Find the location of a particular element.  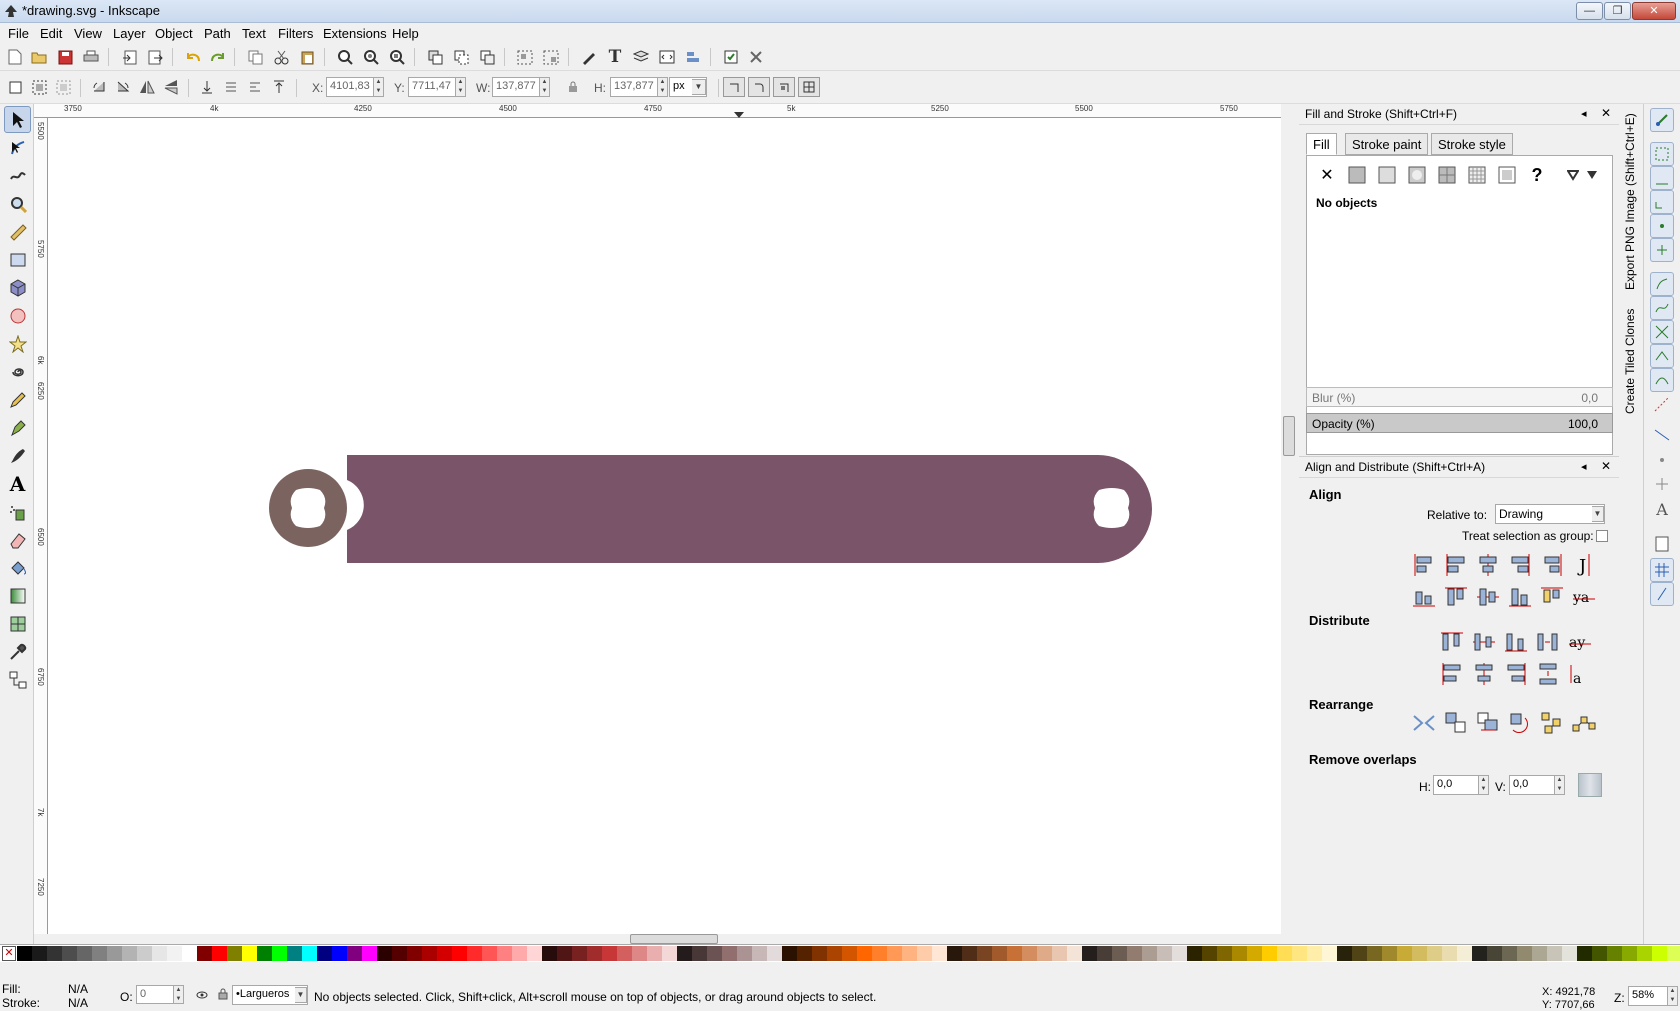

stroke-indicator-value: N/A is located at coordinates (78, 1003).